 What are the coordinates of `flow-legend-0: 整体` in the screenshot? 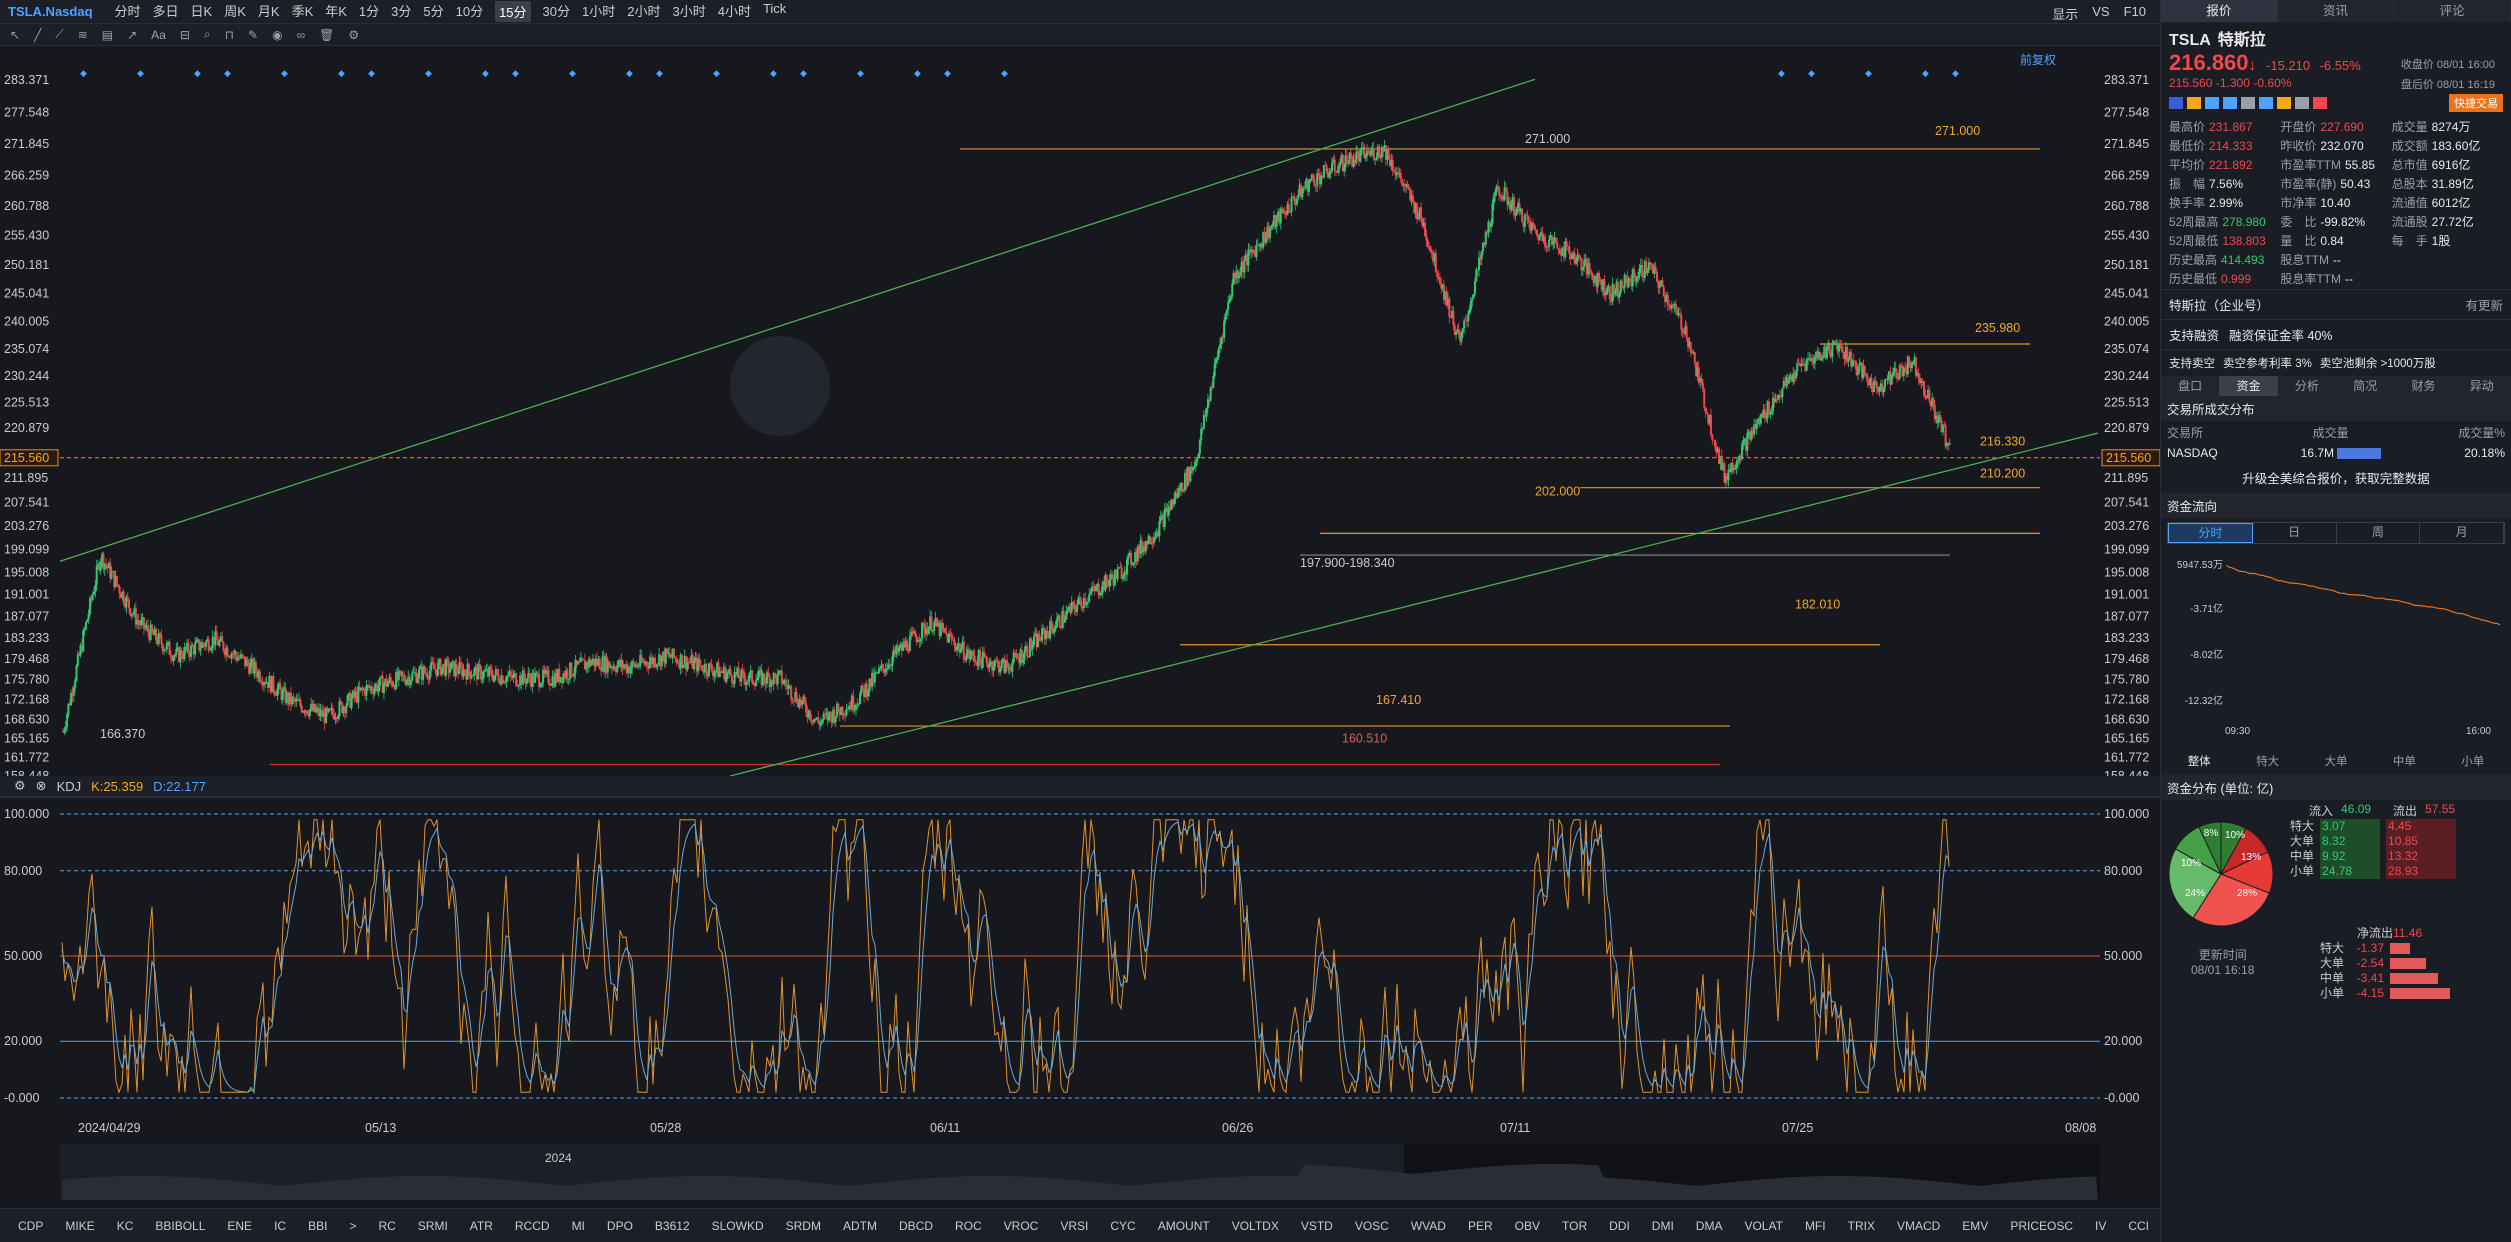 It's located at (2199, 761).